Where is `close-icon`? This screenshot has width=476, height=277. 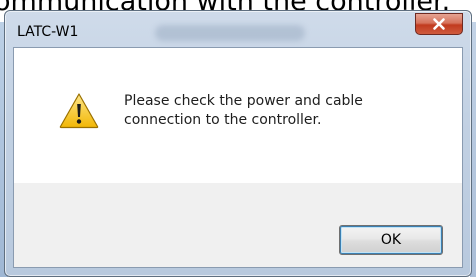 close-icon is located at coordinates (439, 24).